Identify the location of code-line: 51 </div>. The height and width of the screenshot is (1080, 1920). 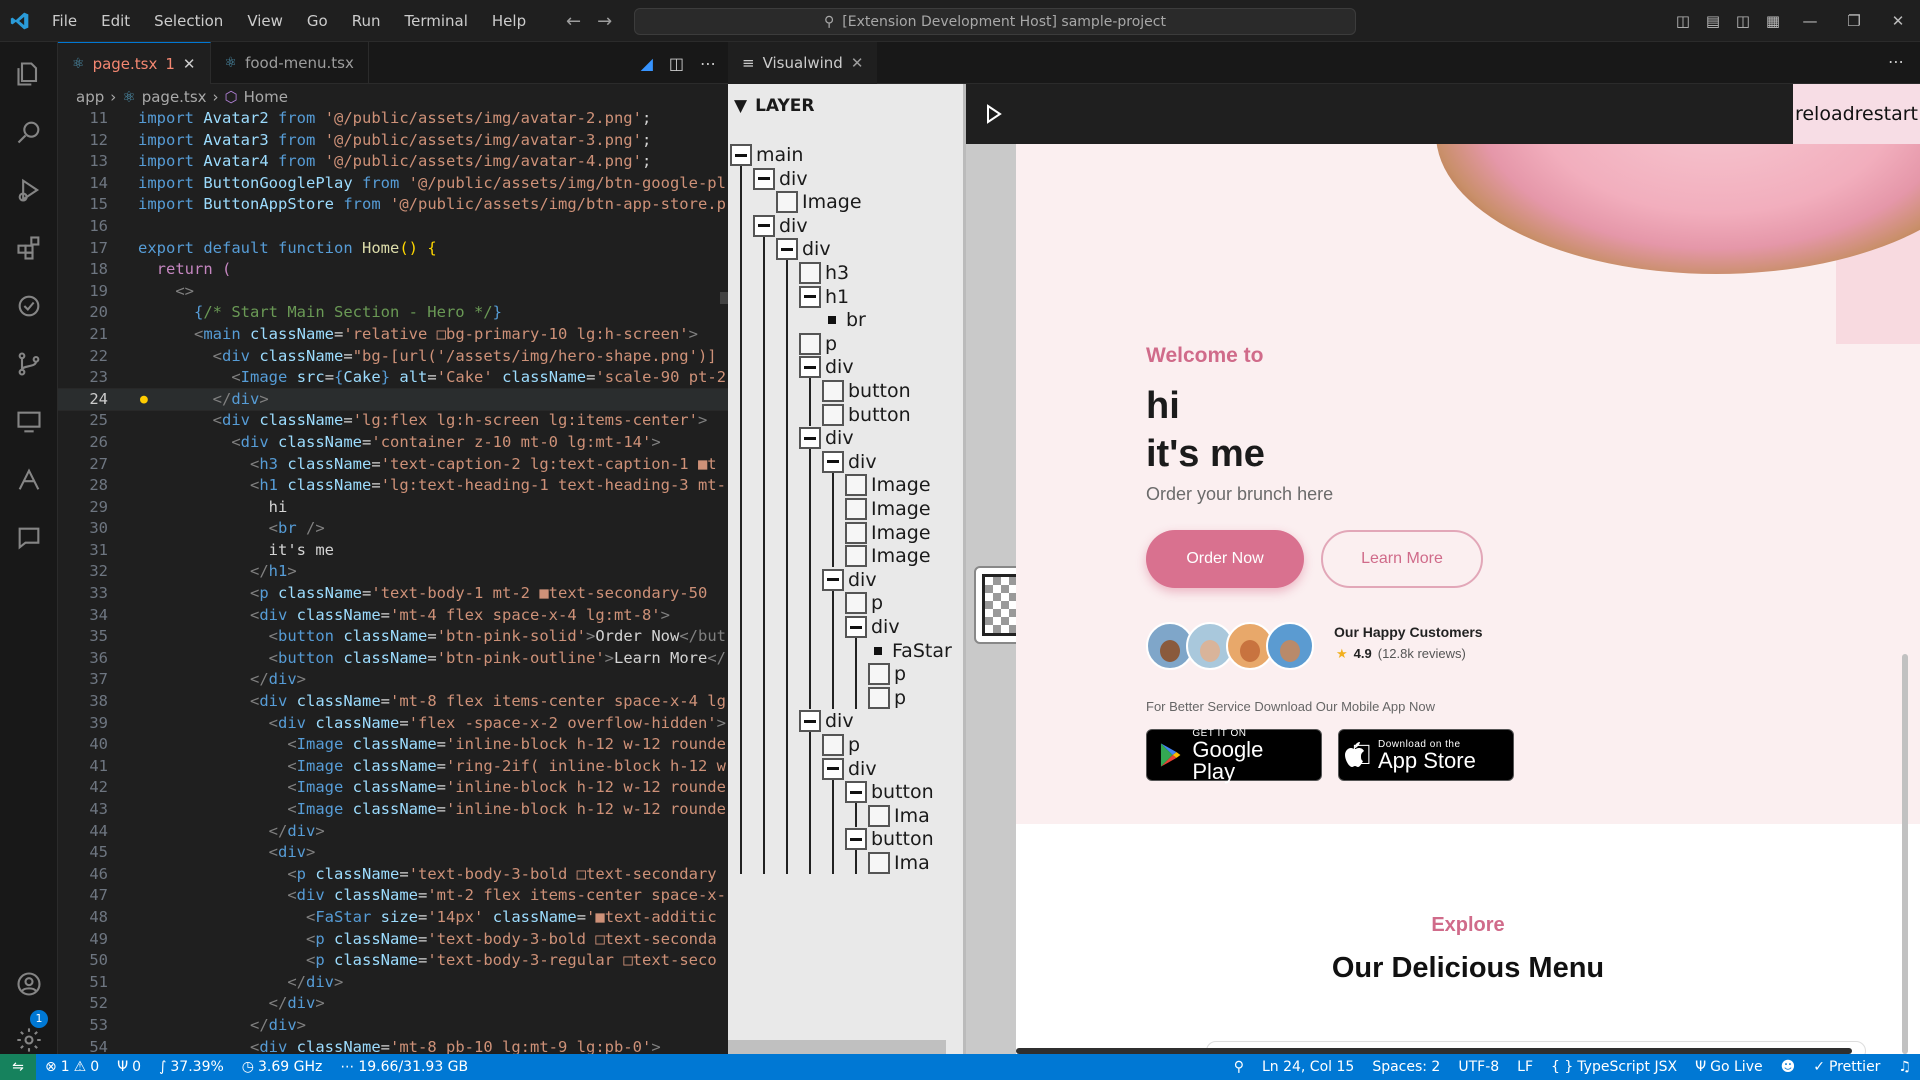
(393, 983).